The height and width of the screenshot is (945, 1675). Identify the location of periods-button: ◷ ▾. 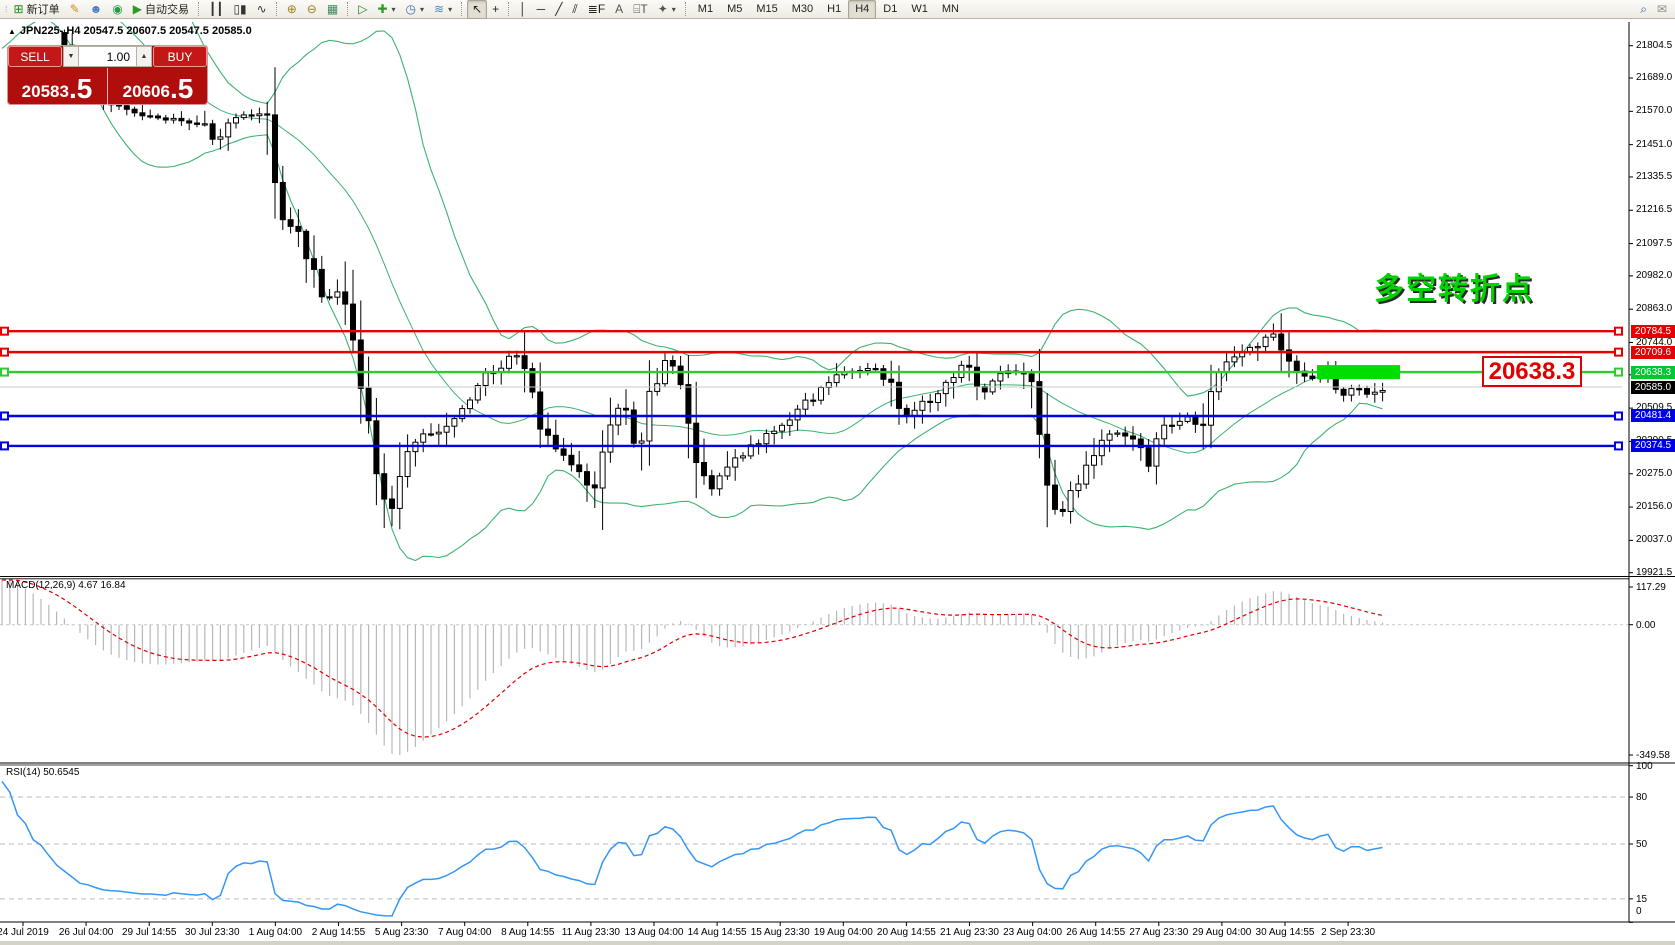
(415, 9).